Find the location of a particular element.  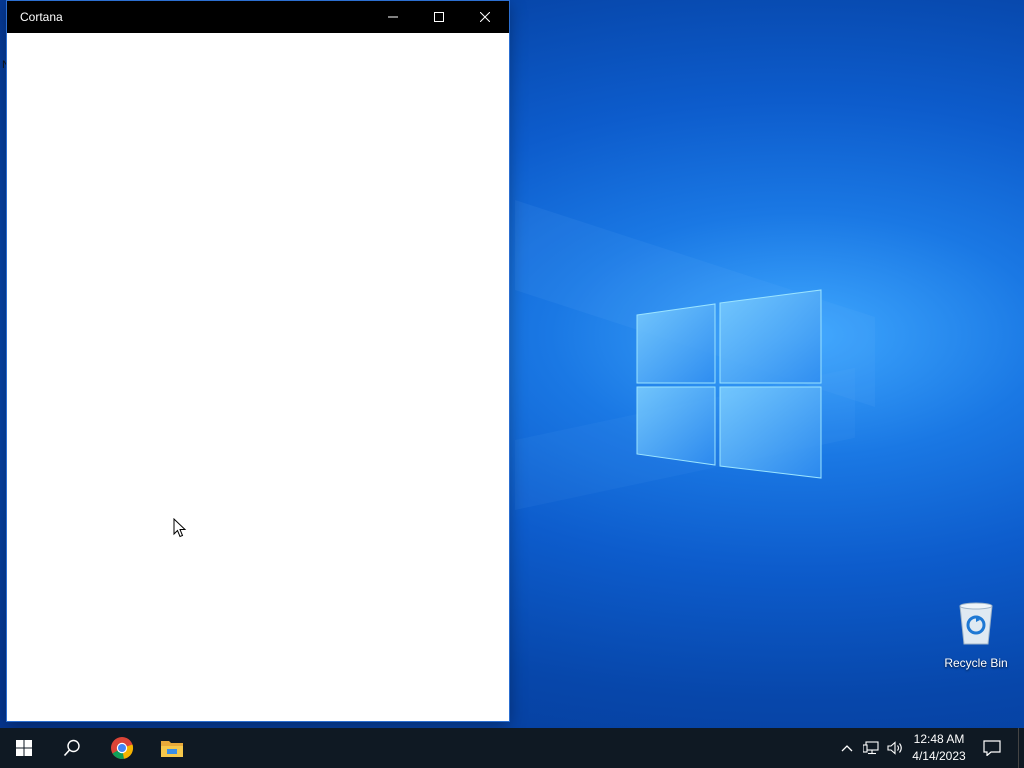

close-button is located at coordinates (485, 17).